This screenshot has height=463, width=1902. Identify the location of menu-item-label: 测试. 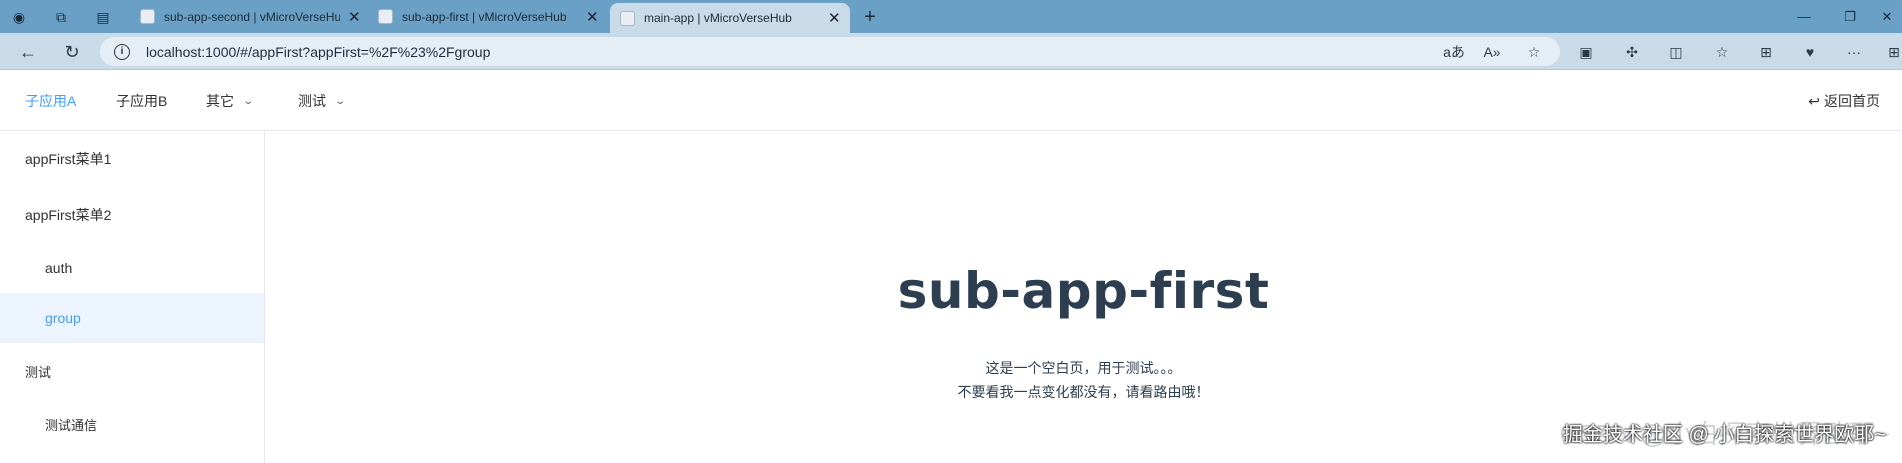
(312, 101).